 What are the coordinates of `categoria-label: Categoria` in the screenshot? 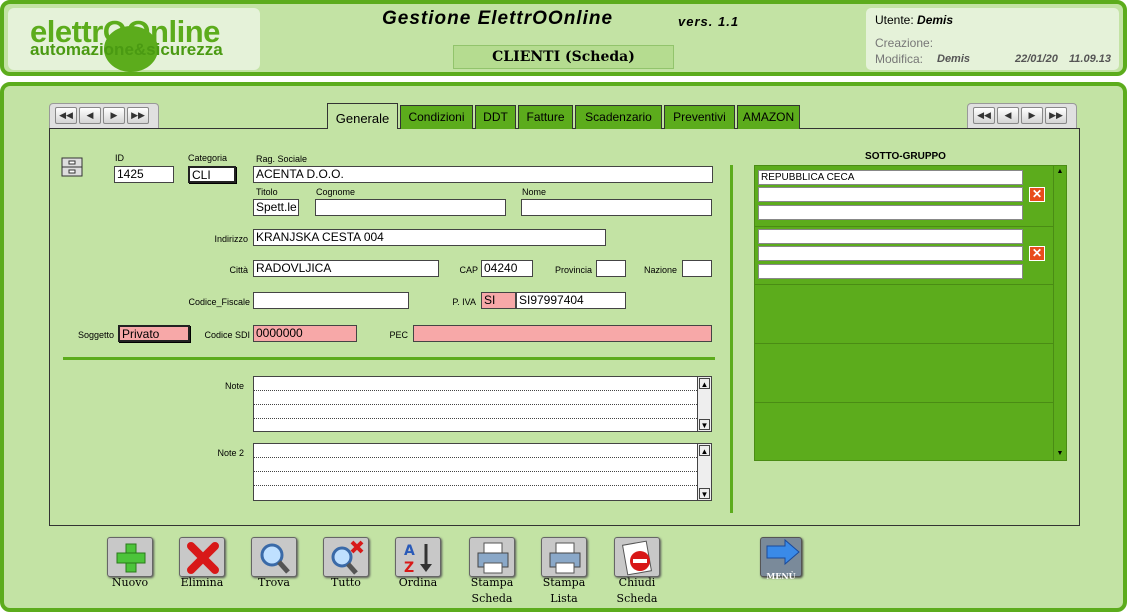 It's located at (208, 158).